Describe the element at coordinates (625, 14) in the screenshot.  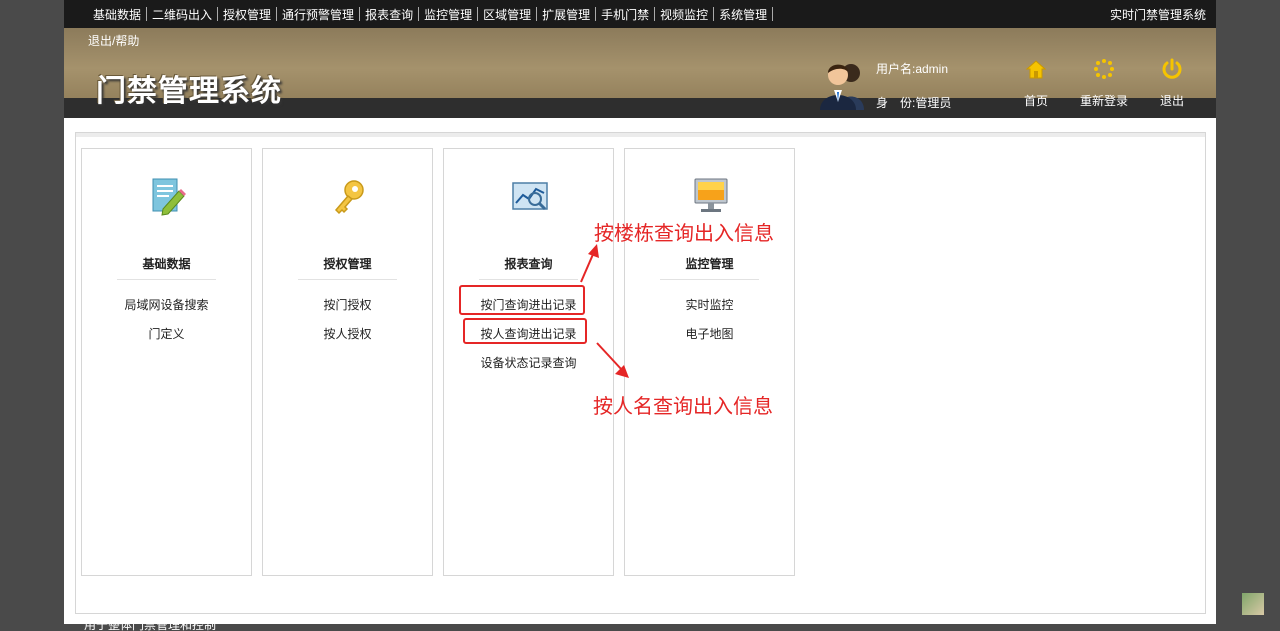
I see `nav-item-mobile-access: 手机门禁` at that location.